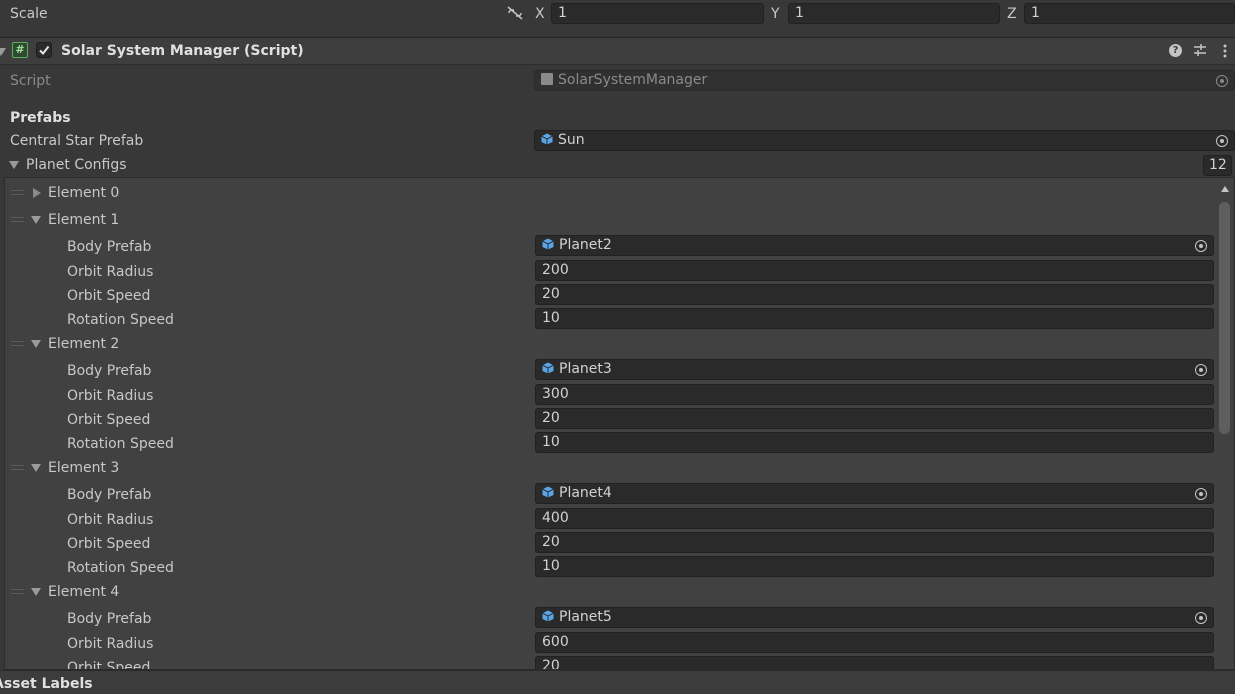 The height and width of the screenshot is (694, 1235). I want to click on body-prefab-value: Planet4, so click(585, 493).